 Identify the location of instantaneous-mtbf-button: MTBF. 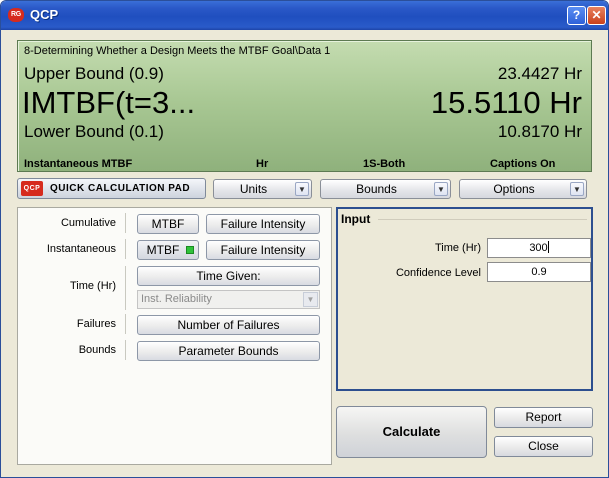
(168, 250).